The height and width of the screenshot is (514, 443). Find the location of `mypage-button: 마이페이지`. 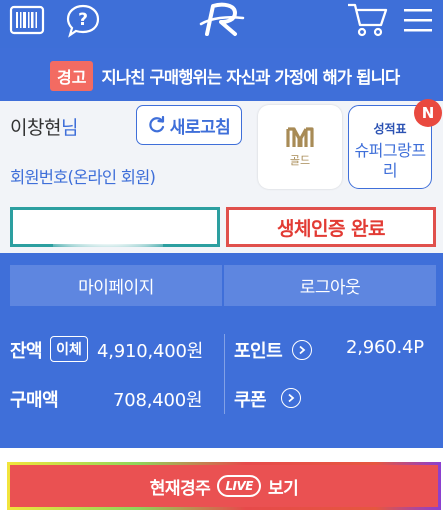

mypage-button: 마이페이지 is located at coordinates (116, 285).